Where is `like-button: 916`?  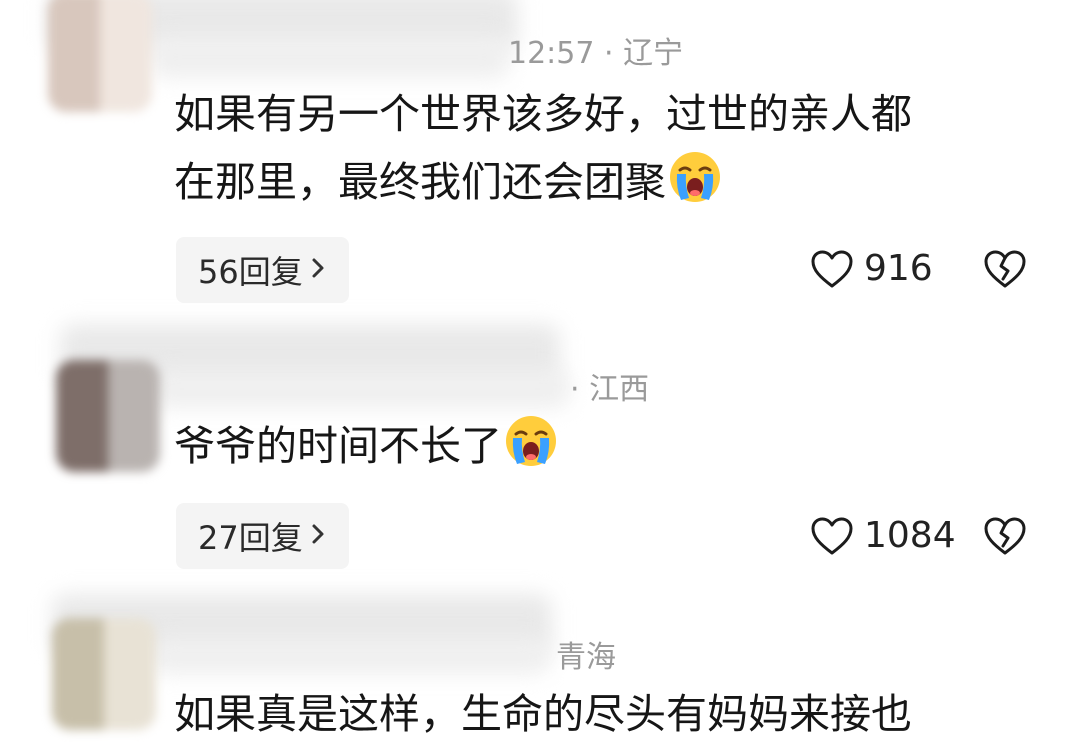
like-button: 916 is located at coordinates (871, 268).